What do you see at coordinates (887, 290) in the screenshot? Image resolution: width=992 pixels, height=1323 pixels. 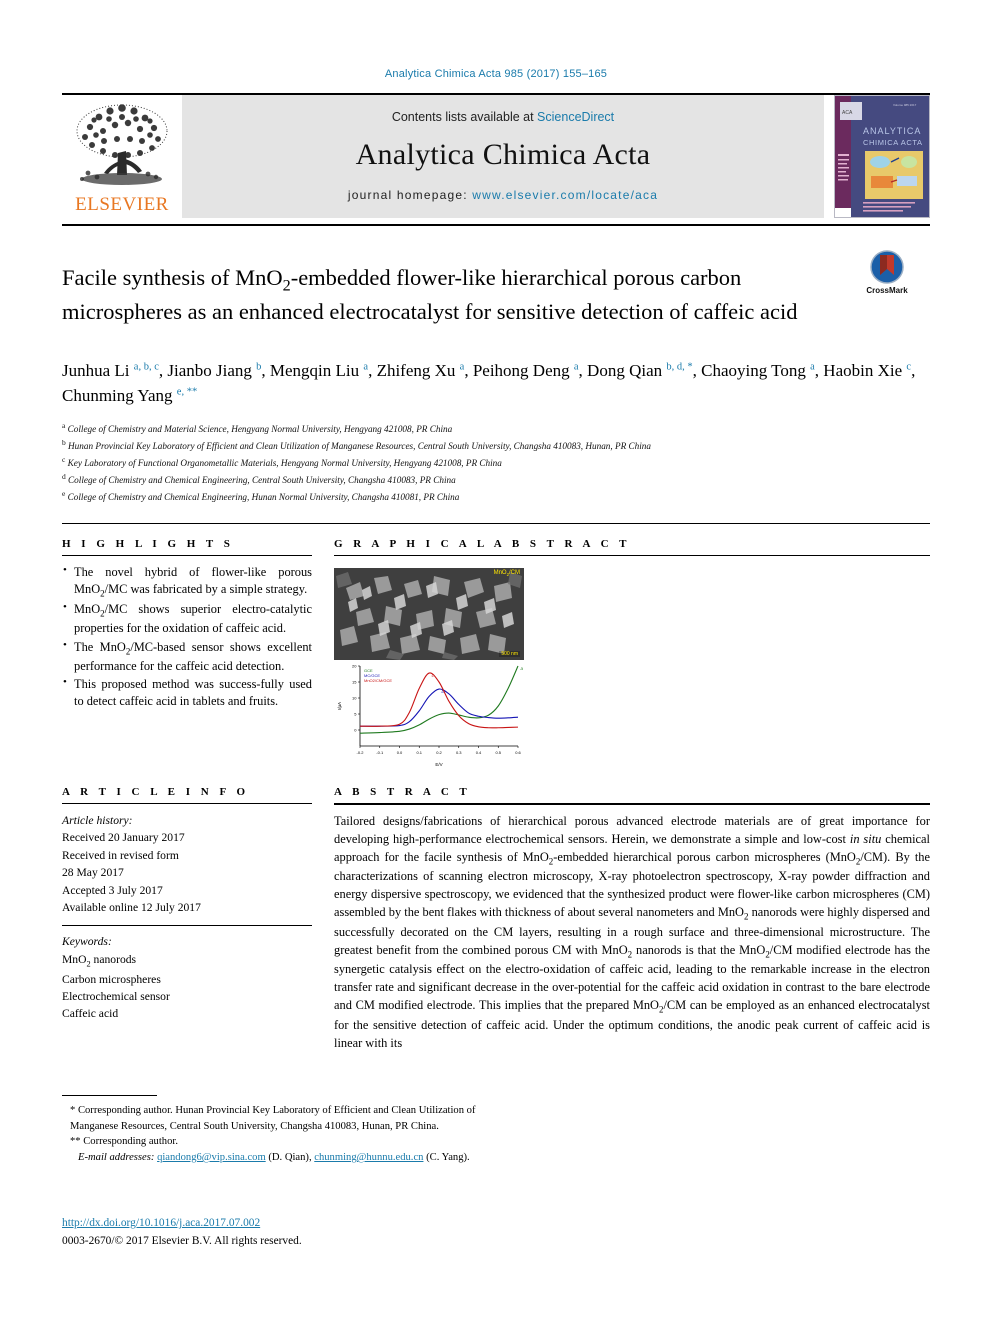 I see `crossmark-label: CrossMark` at bounding box center [887, 290].